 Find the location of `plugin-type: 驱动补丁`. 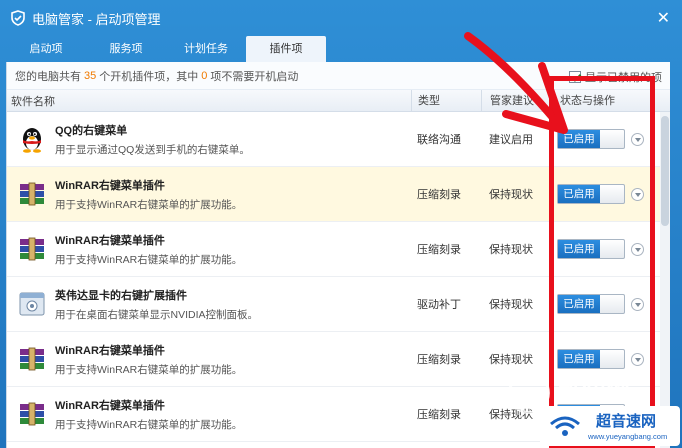

plugin-type: 驱动补丁 is located at coordinates (439, 305).